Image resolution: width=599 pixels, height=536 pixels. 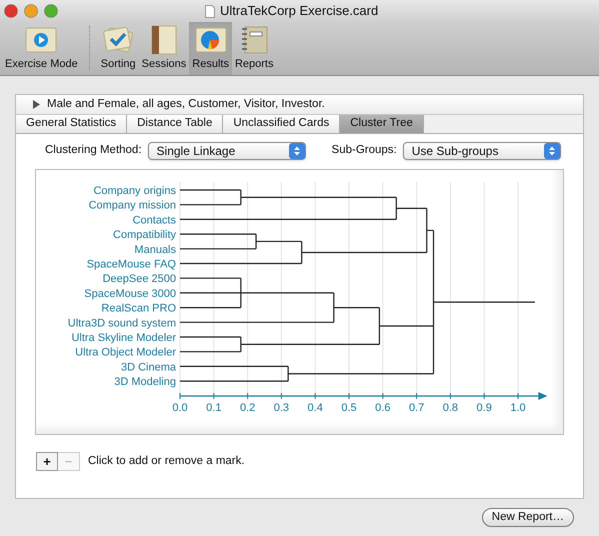 I want to click on toolbar-button: Results, so click(x=210, y=48).